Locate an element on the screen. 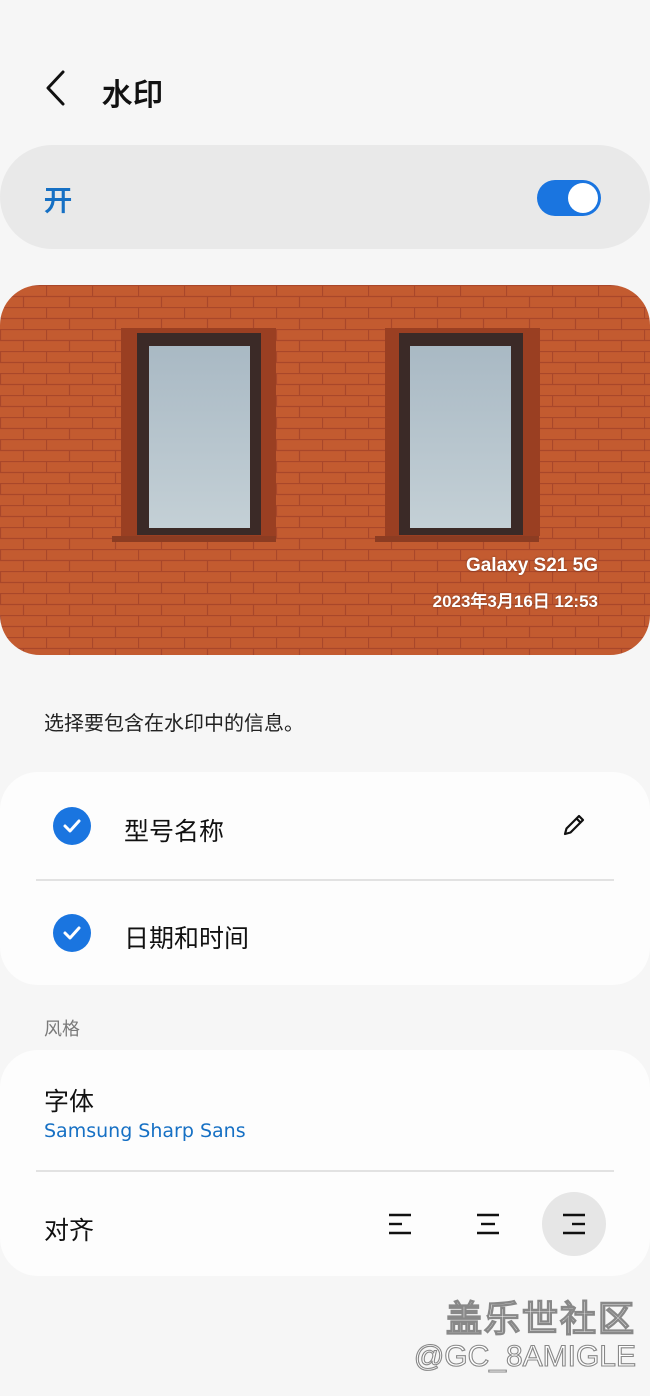 The height and width of the screenshot is (1396, 650). back-button is located at coordinates (56, 88).